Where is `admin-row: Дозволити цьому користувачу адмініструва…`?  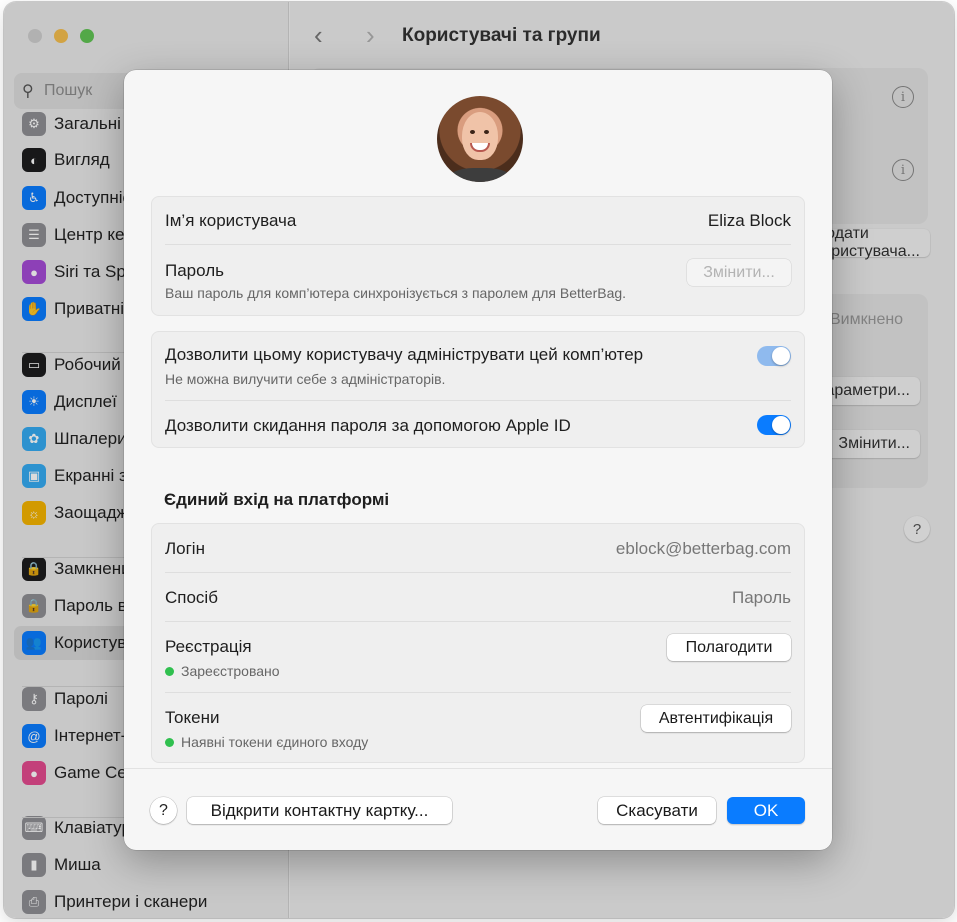
admin-row: Дозволити цьому користувачу адмініструва… is located at coordinates (478, 367).